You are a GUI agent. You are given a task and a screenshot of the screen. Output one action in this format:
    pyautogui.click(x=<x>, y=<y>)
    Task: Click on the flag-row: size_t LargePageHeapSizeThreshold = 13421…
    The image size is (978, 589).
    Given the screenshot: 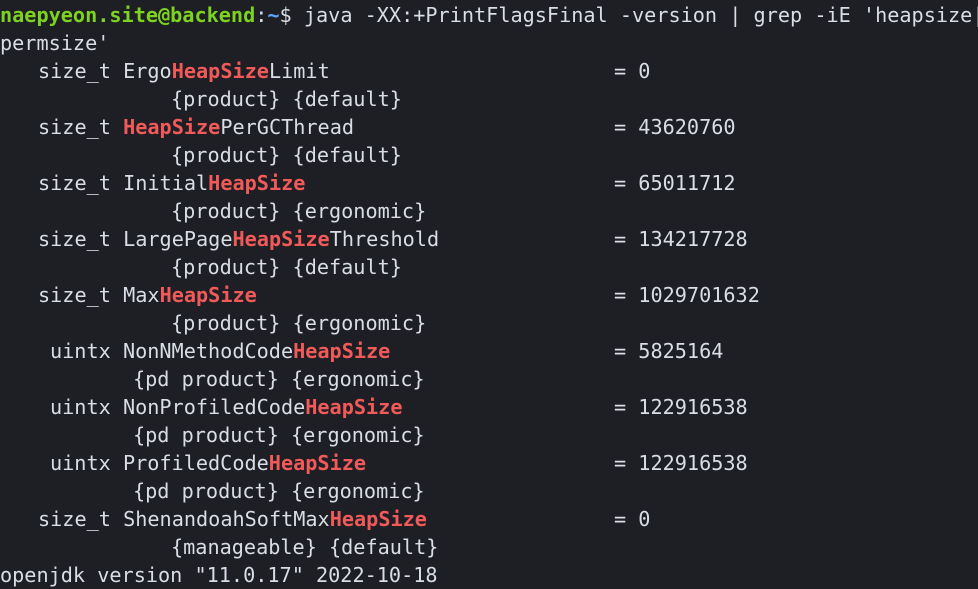 What is the action you would take?
    pyautogui.click(x=489, y=239)
    